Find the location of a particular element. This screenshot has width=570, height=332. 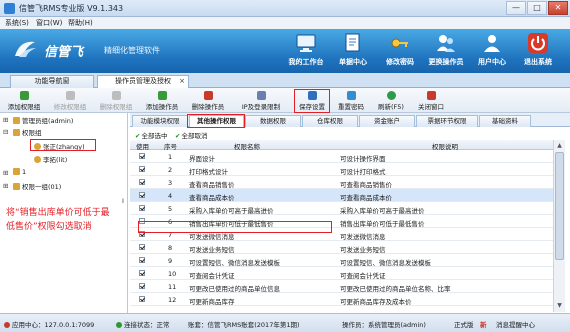

tree-item-group-1: 1 is located at coordinates (19, 173).